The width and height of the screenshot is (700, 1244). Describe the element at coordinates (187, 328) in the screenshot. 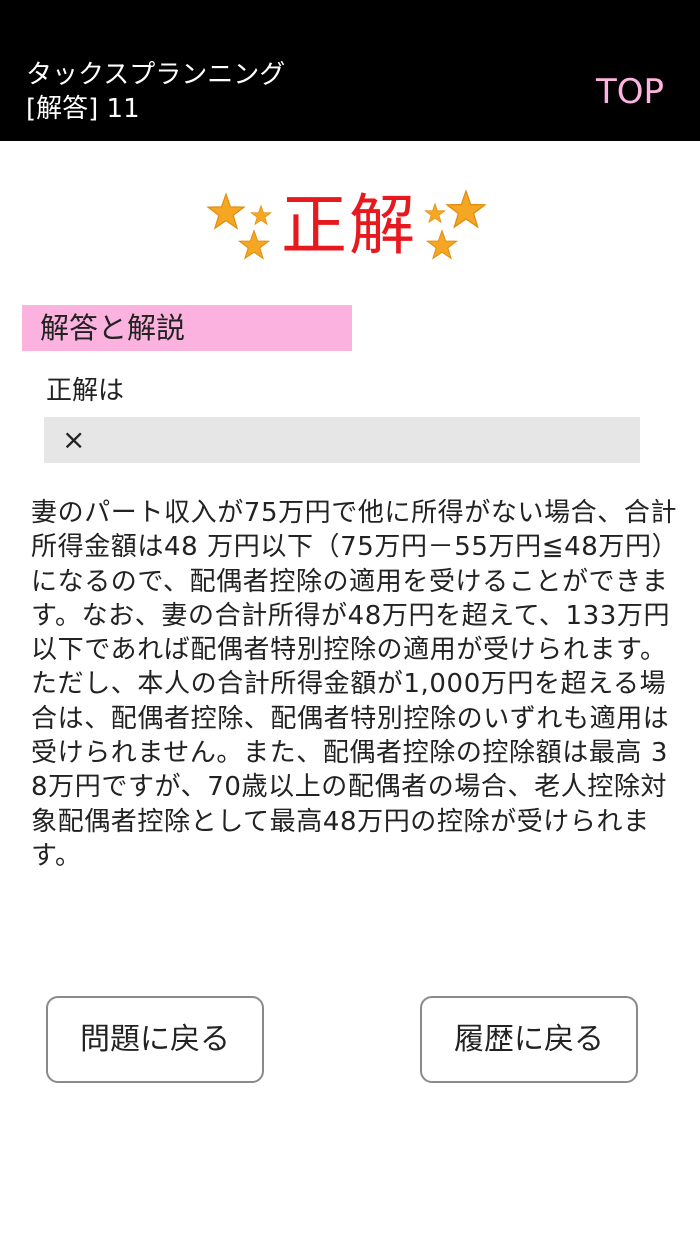

I see `section-heading: 解答と解説` at that location.